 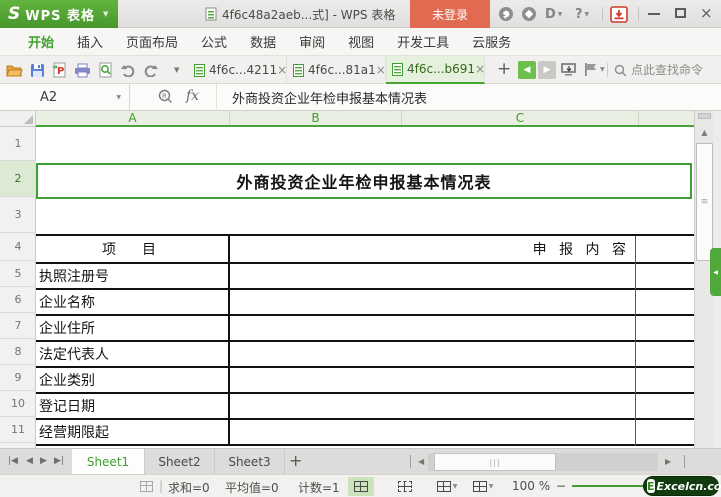 What do you see at coordinates (468, 97) in the screenshot?
I see `formula-input: 外商投资企业年检申报基本情况表` at bounding box center [468, 97].